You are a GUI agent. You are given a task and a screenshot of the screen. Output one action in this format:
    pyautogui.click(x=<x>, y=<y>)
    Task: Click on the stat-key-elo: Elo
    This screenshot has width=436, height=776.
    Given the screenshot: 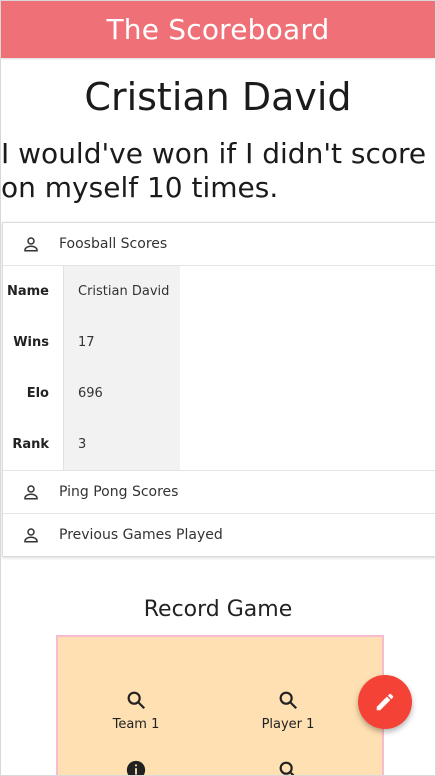 What is the action you would take?
    pyautogui.click(x=37, y=393)
    